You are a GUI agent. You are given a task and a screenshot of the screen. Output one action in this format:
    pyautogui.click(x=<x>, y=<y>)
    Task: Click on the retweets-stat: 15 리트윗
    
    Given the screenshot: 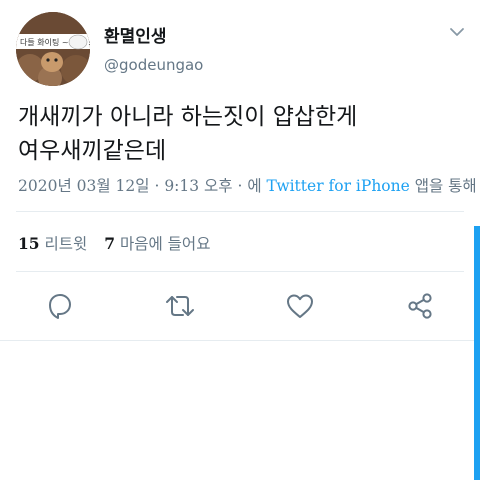 What is the action you would take?
    pyautogui.click(x=53, y=243)
    